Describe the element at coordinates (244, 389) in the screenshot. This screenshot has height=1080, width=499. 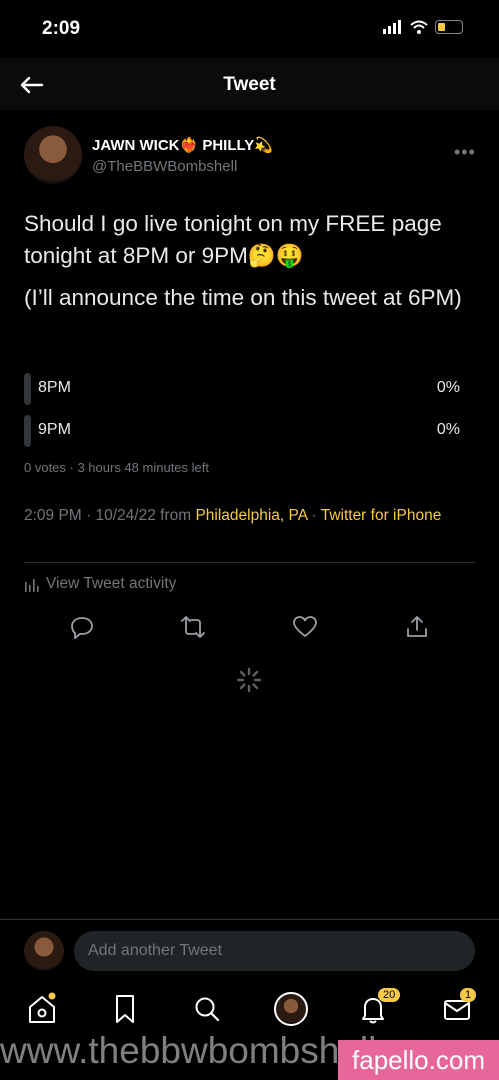
I see `poll-option-8pm: 8PM 0%` at that location.